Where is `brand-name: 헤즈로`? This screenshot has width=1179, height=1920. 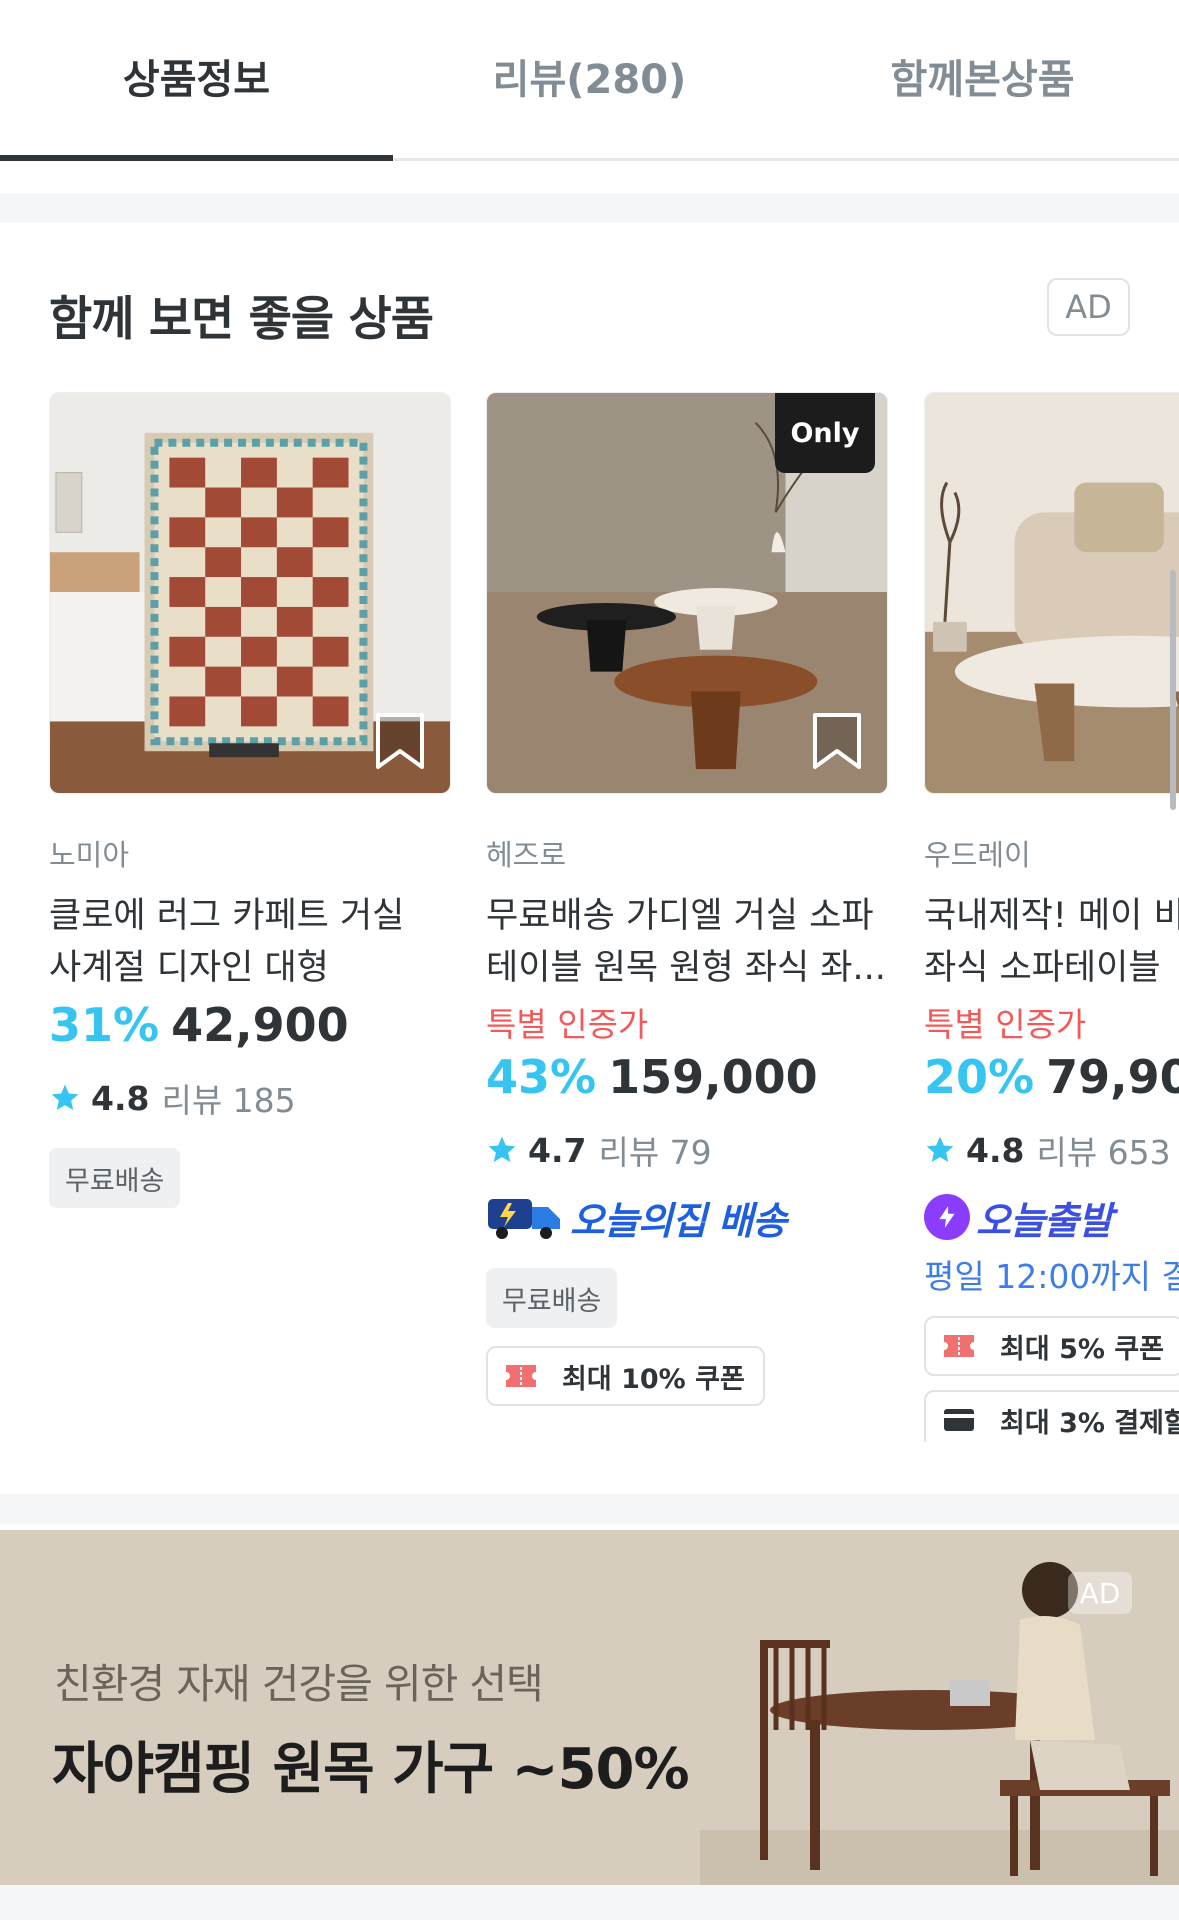 brand-name: 헤즈로 is located at coordinates (526, 855).